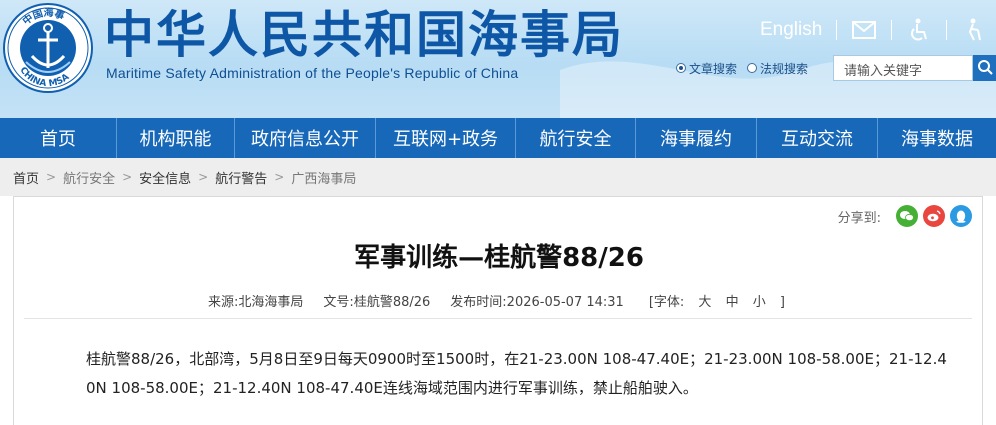 This screenshot has width=996, height=425. I want to click on radio-selected-icon, so click(681, 68).